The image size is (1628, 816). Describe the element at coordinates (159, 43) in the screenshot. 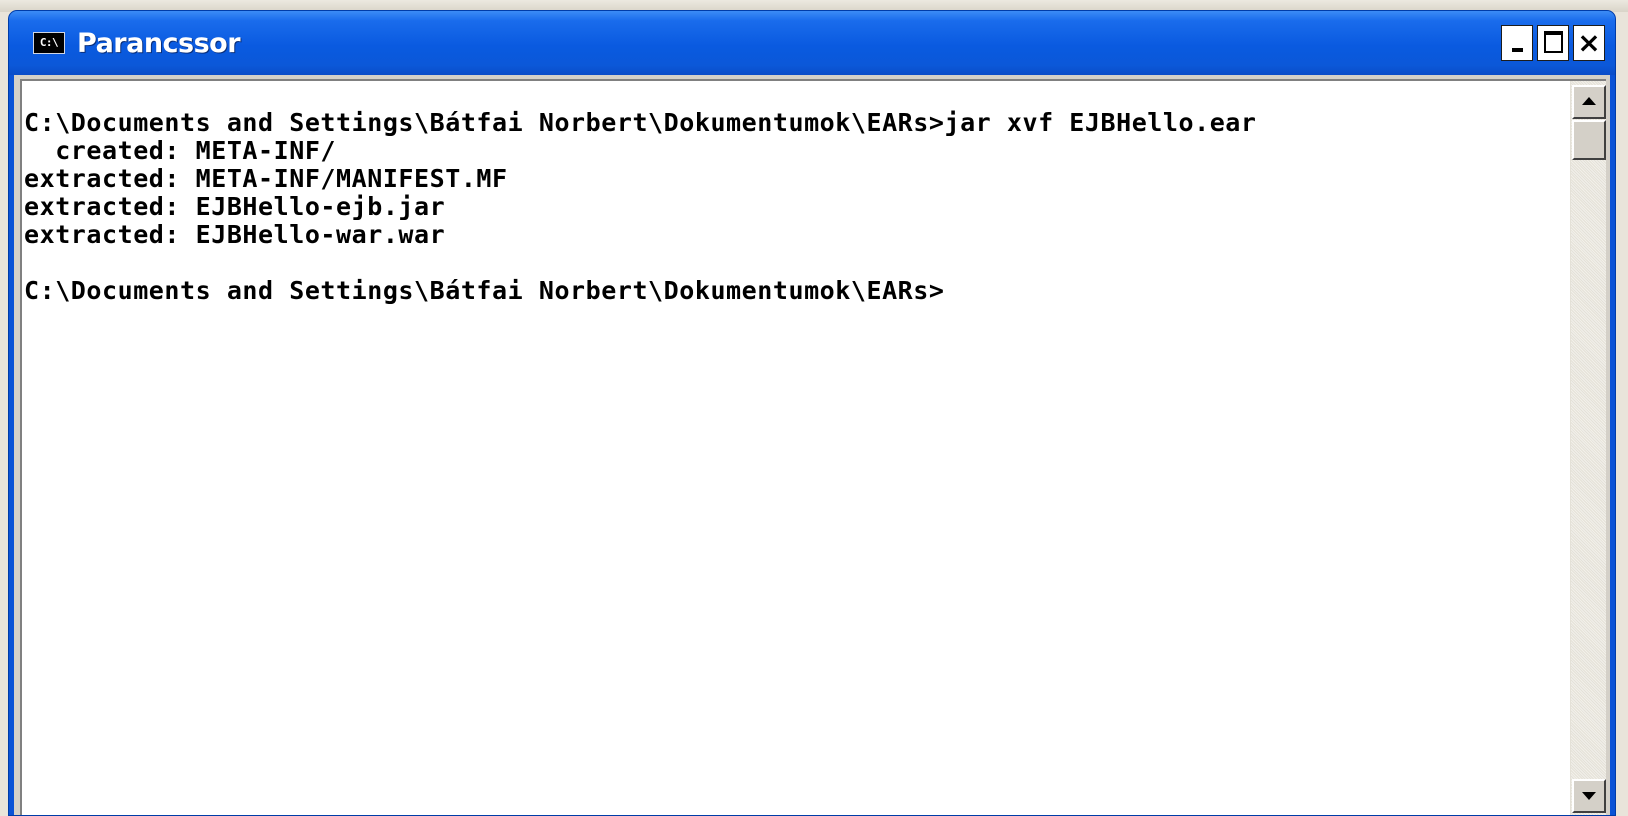

I see `window-title: Parancssor` at that location.